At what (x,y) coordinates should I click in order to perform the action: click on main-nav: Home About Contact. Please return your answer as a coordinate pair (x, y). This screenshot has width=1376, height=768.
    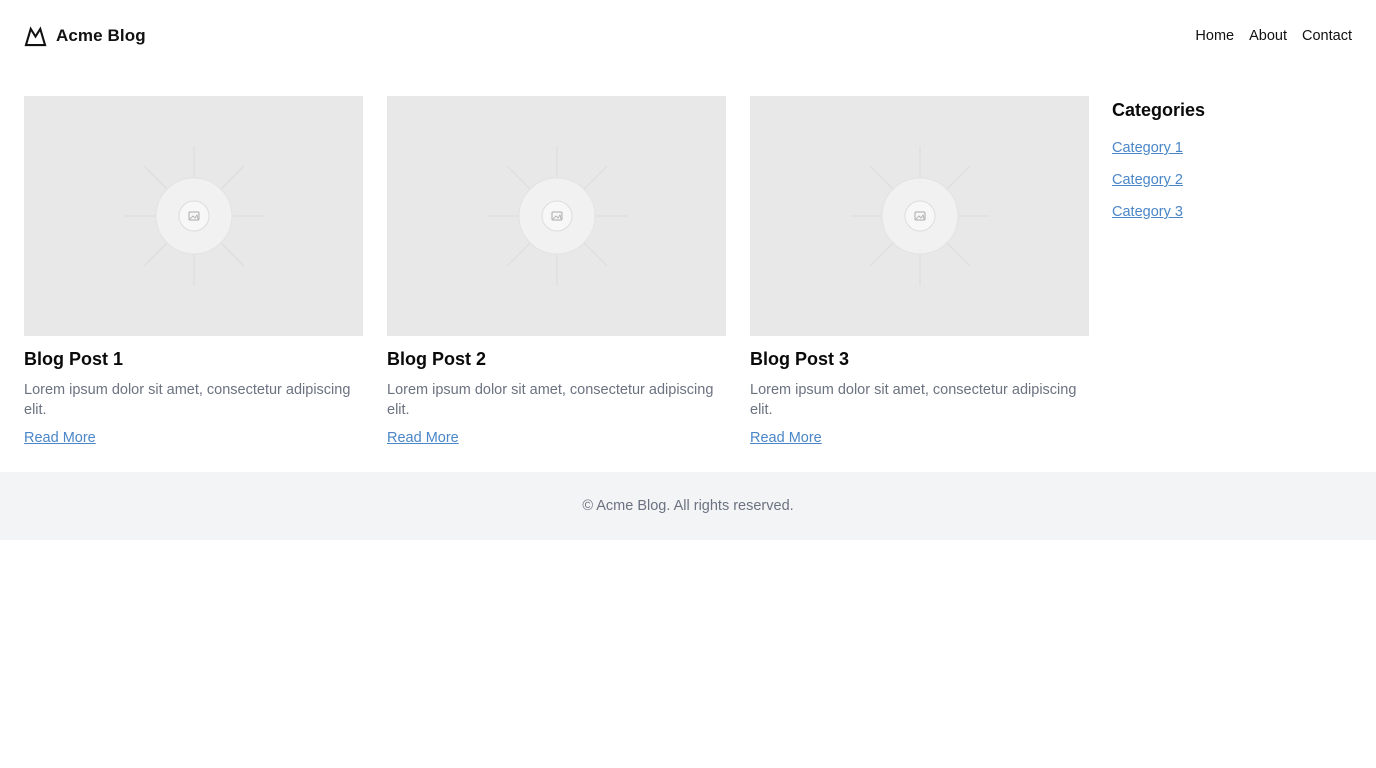
    Looking at the image, I should click on (1273, 36).